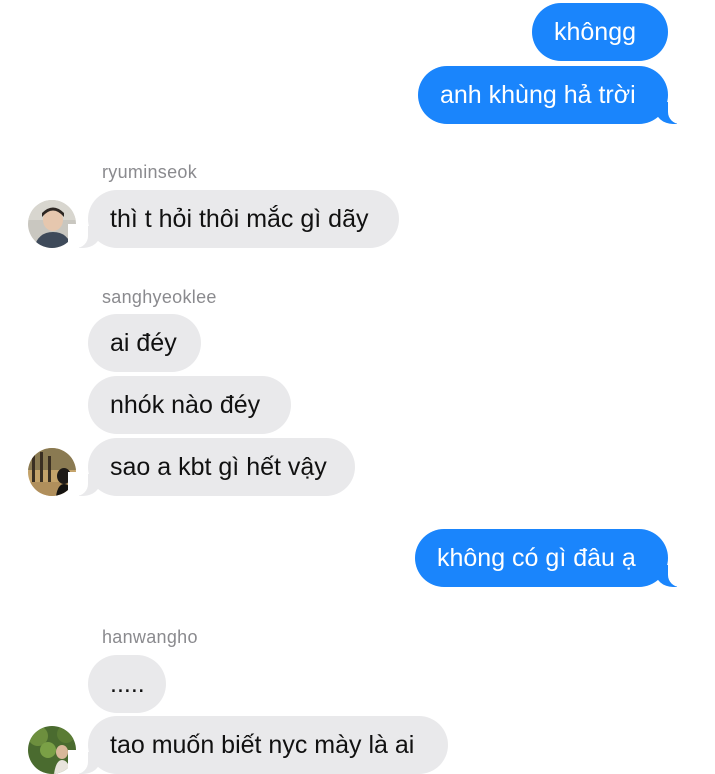 The image size is (715, 774). What do you see at coordinates (551, 558) in the screenshot?
I see `sent-message-bubble: không có gì đâu ạ` at bounding box center [551, 558].